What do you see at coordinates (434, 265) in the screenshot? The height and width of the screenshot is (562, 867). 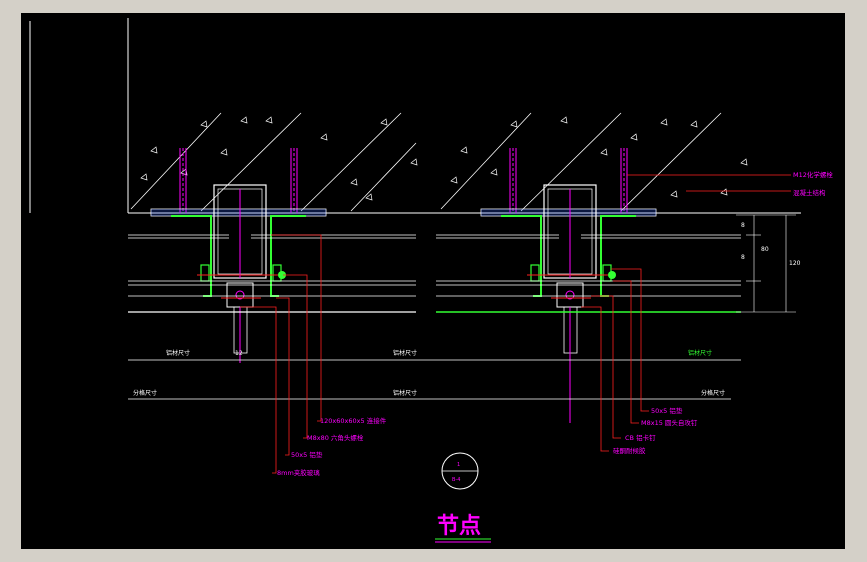 I see `panel-lines` at bounding box center [434, 265].